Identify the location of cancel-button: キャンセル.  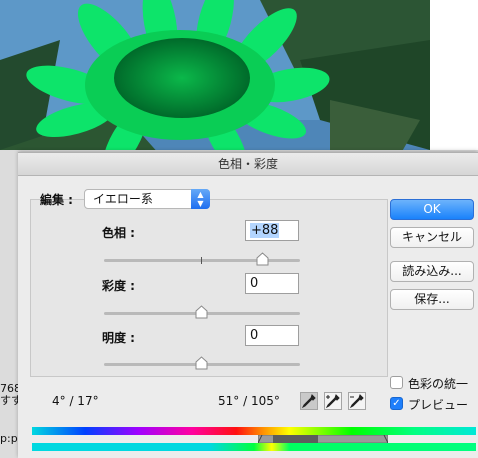
(432, 237).